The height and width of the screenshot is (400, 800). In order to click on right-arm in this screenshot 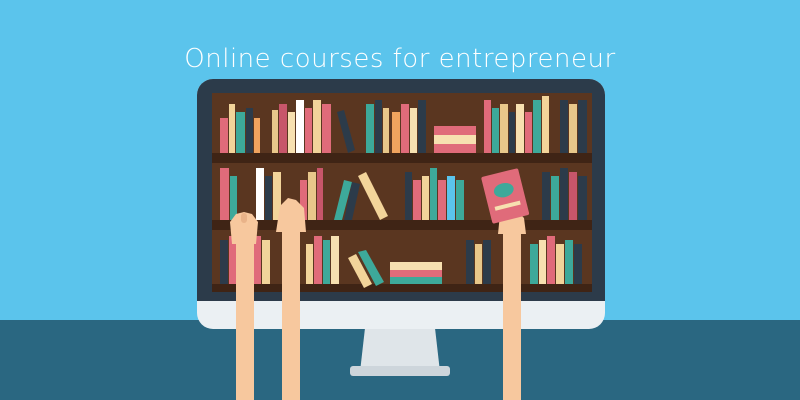, I will do `click(512, 314)`.